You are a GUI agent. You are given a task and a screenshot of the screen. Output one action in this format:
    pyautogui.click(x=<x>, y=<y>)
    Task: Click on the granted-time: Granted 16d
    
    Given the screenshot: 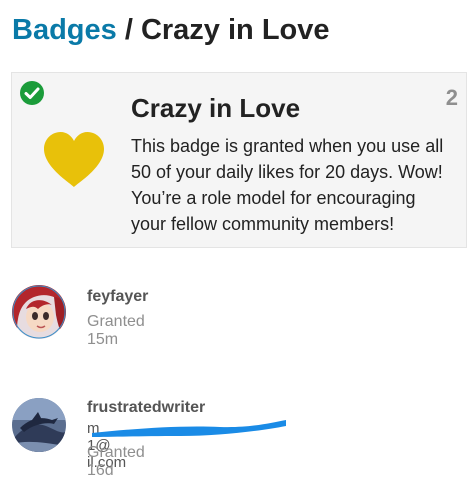 What is the action you would take?
    pyautogui.click(x=116, y=461)
    